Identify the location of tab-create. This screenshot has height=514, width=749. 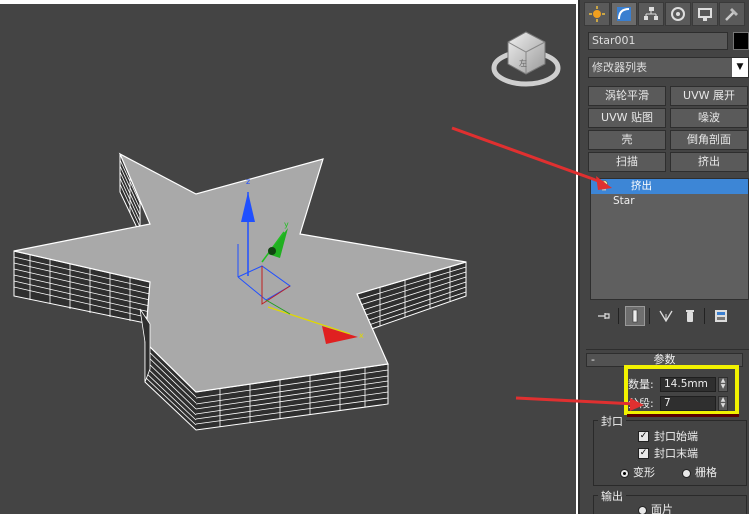
(597, 14).